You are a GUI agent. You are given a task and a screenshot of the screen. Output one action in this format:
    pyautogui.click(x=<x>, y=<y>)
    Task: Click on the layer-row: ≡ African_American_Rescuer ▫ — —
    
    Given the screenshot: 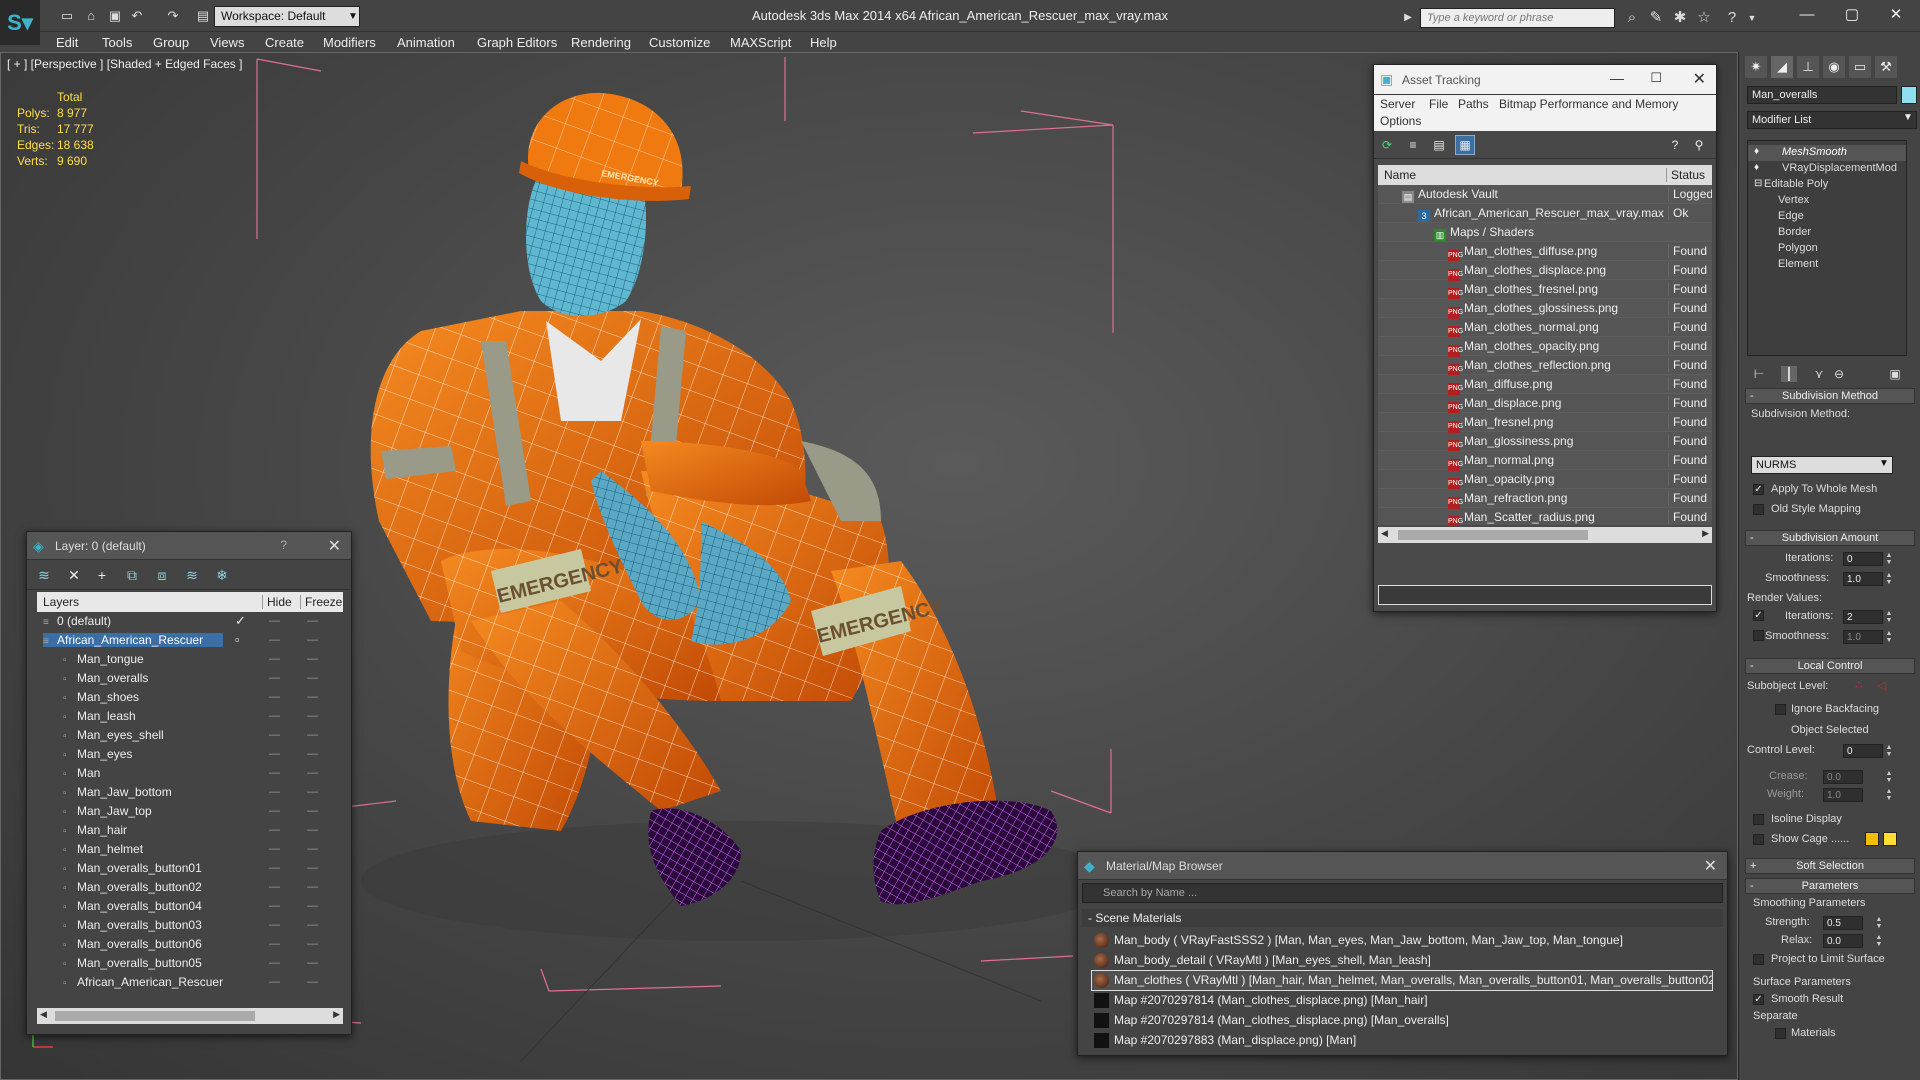 What is the action you would take?
    pyautogui.click(x=190, y=640)
    